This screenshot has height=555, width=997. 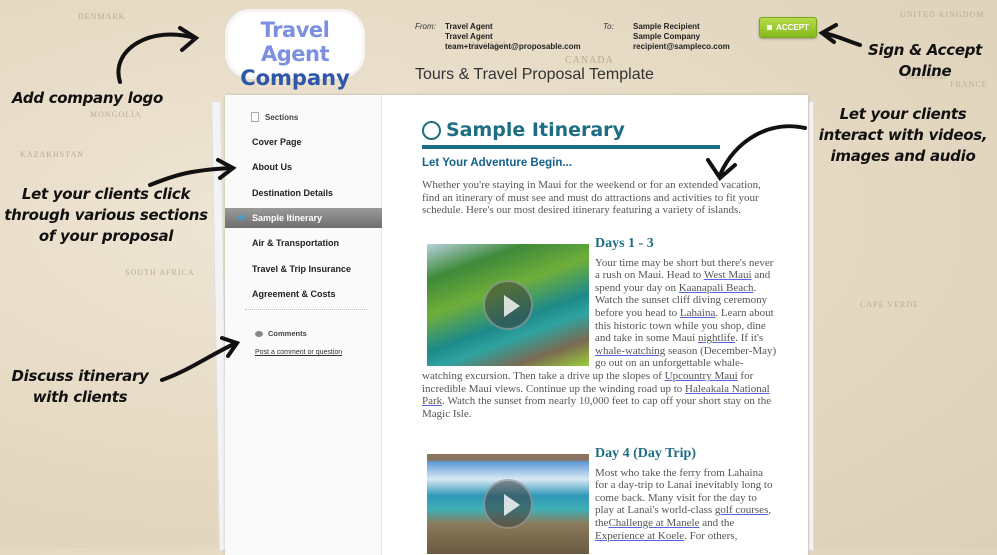 What do you see at coordinates (681, 46) in the screenshot?
I see `to-email: recipient@sampleco.com` at bounding box center [681, 46].